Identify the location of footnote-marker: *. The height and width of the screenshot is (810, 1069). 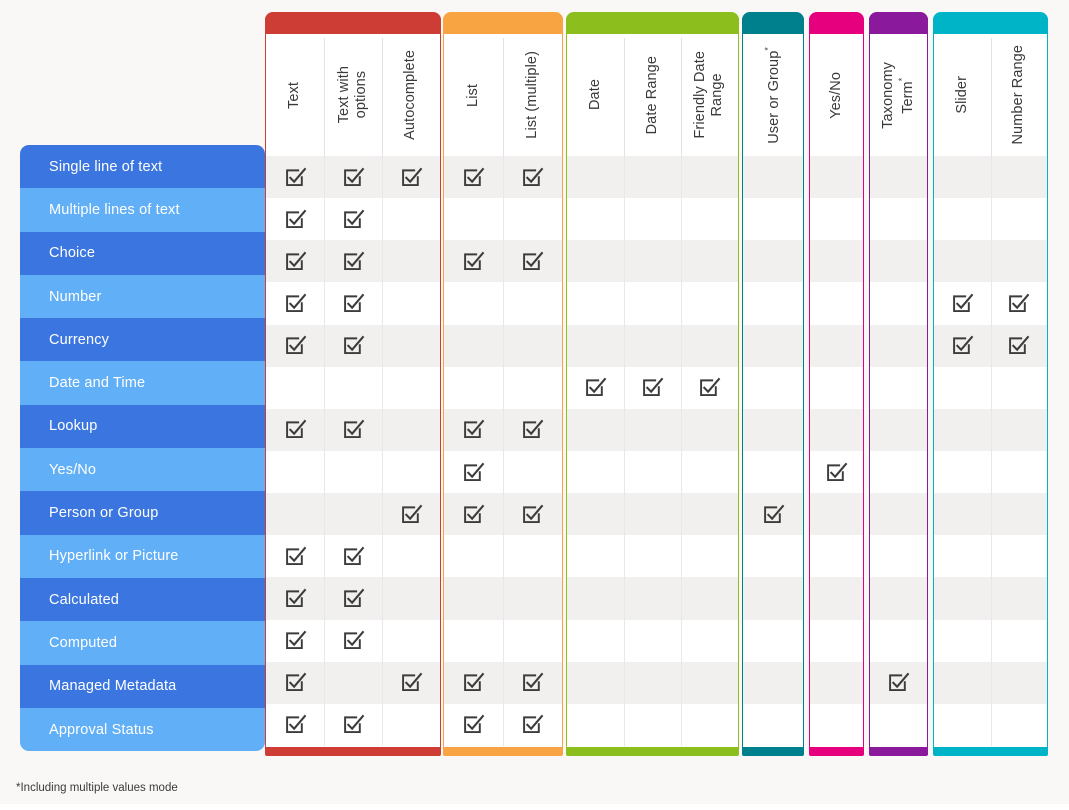
(902, 78).